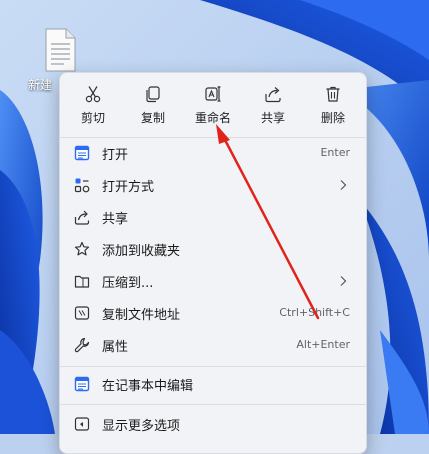 This screenshot has height=454, width=429. Describe the element at coordinates (213, 153) in the screenshot. I see `menu-item-open: 打开 Enter` at that location.